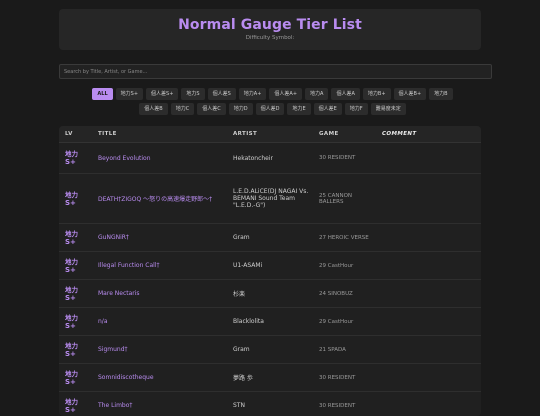  Describe the element at coordinates (344, 238) in the screenshot. I see `song-game: 27 HEROIC VERSE` at that location.